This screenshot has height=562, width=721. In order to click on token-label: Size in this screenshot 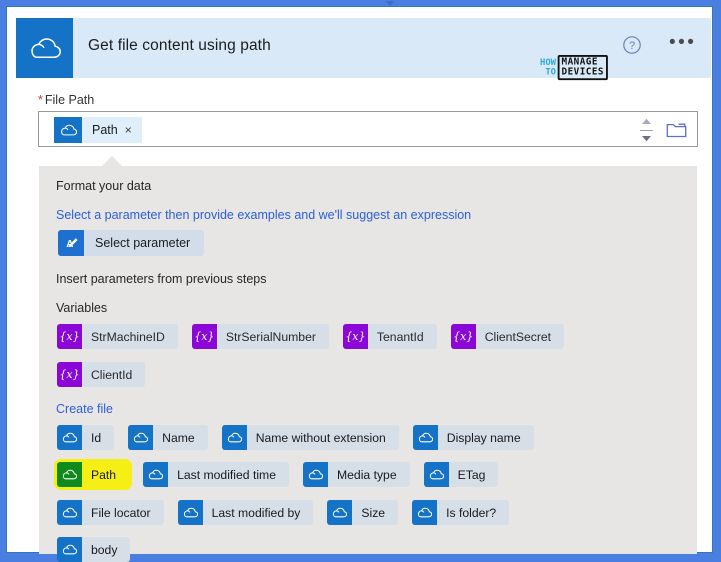, I will do `click(373, 512)`.